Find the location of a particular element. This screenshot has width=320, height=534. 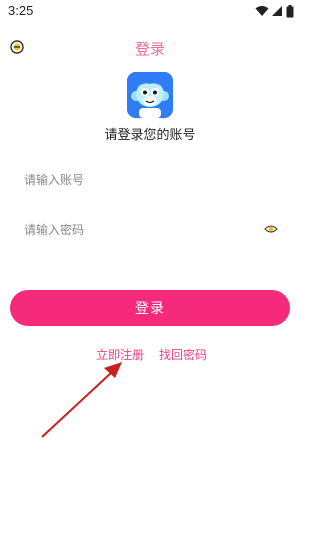

password-field is located at coordinates (151, 230).